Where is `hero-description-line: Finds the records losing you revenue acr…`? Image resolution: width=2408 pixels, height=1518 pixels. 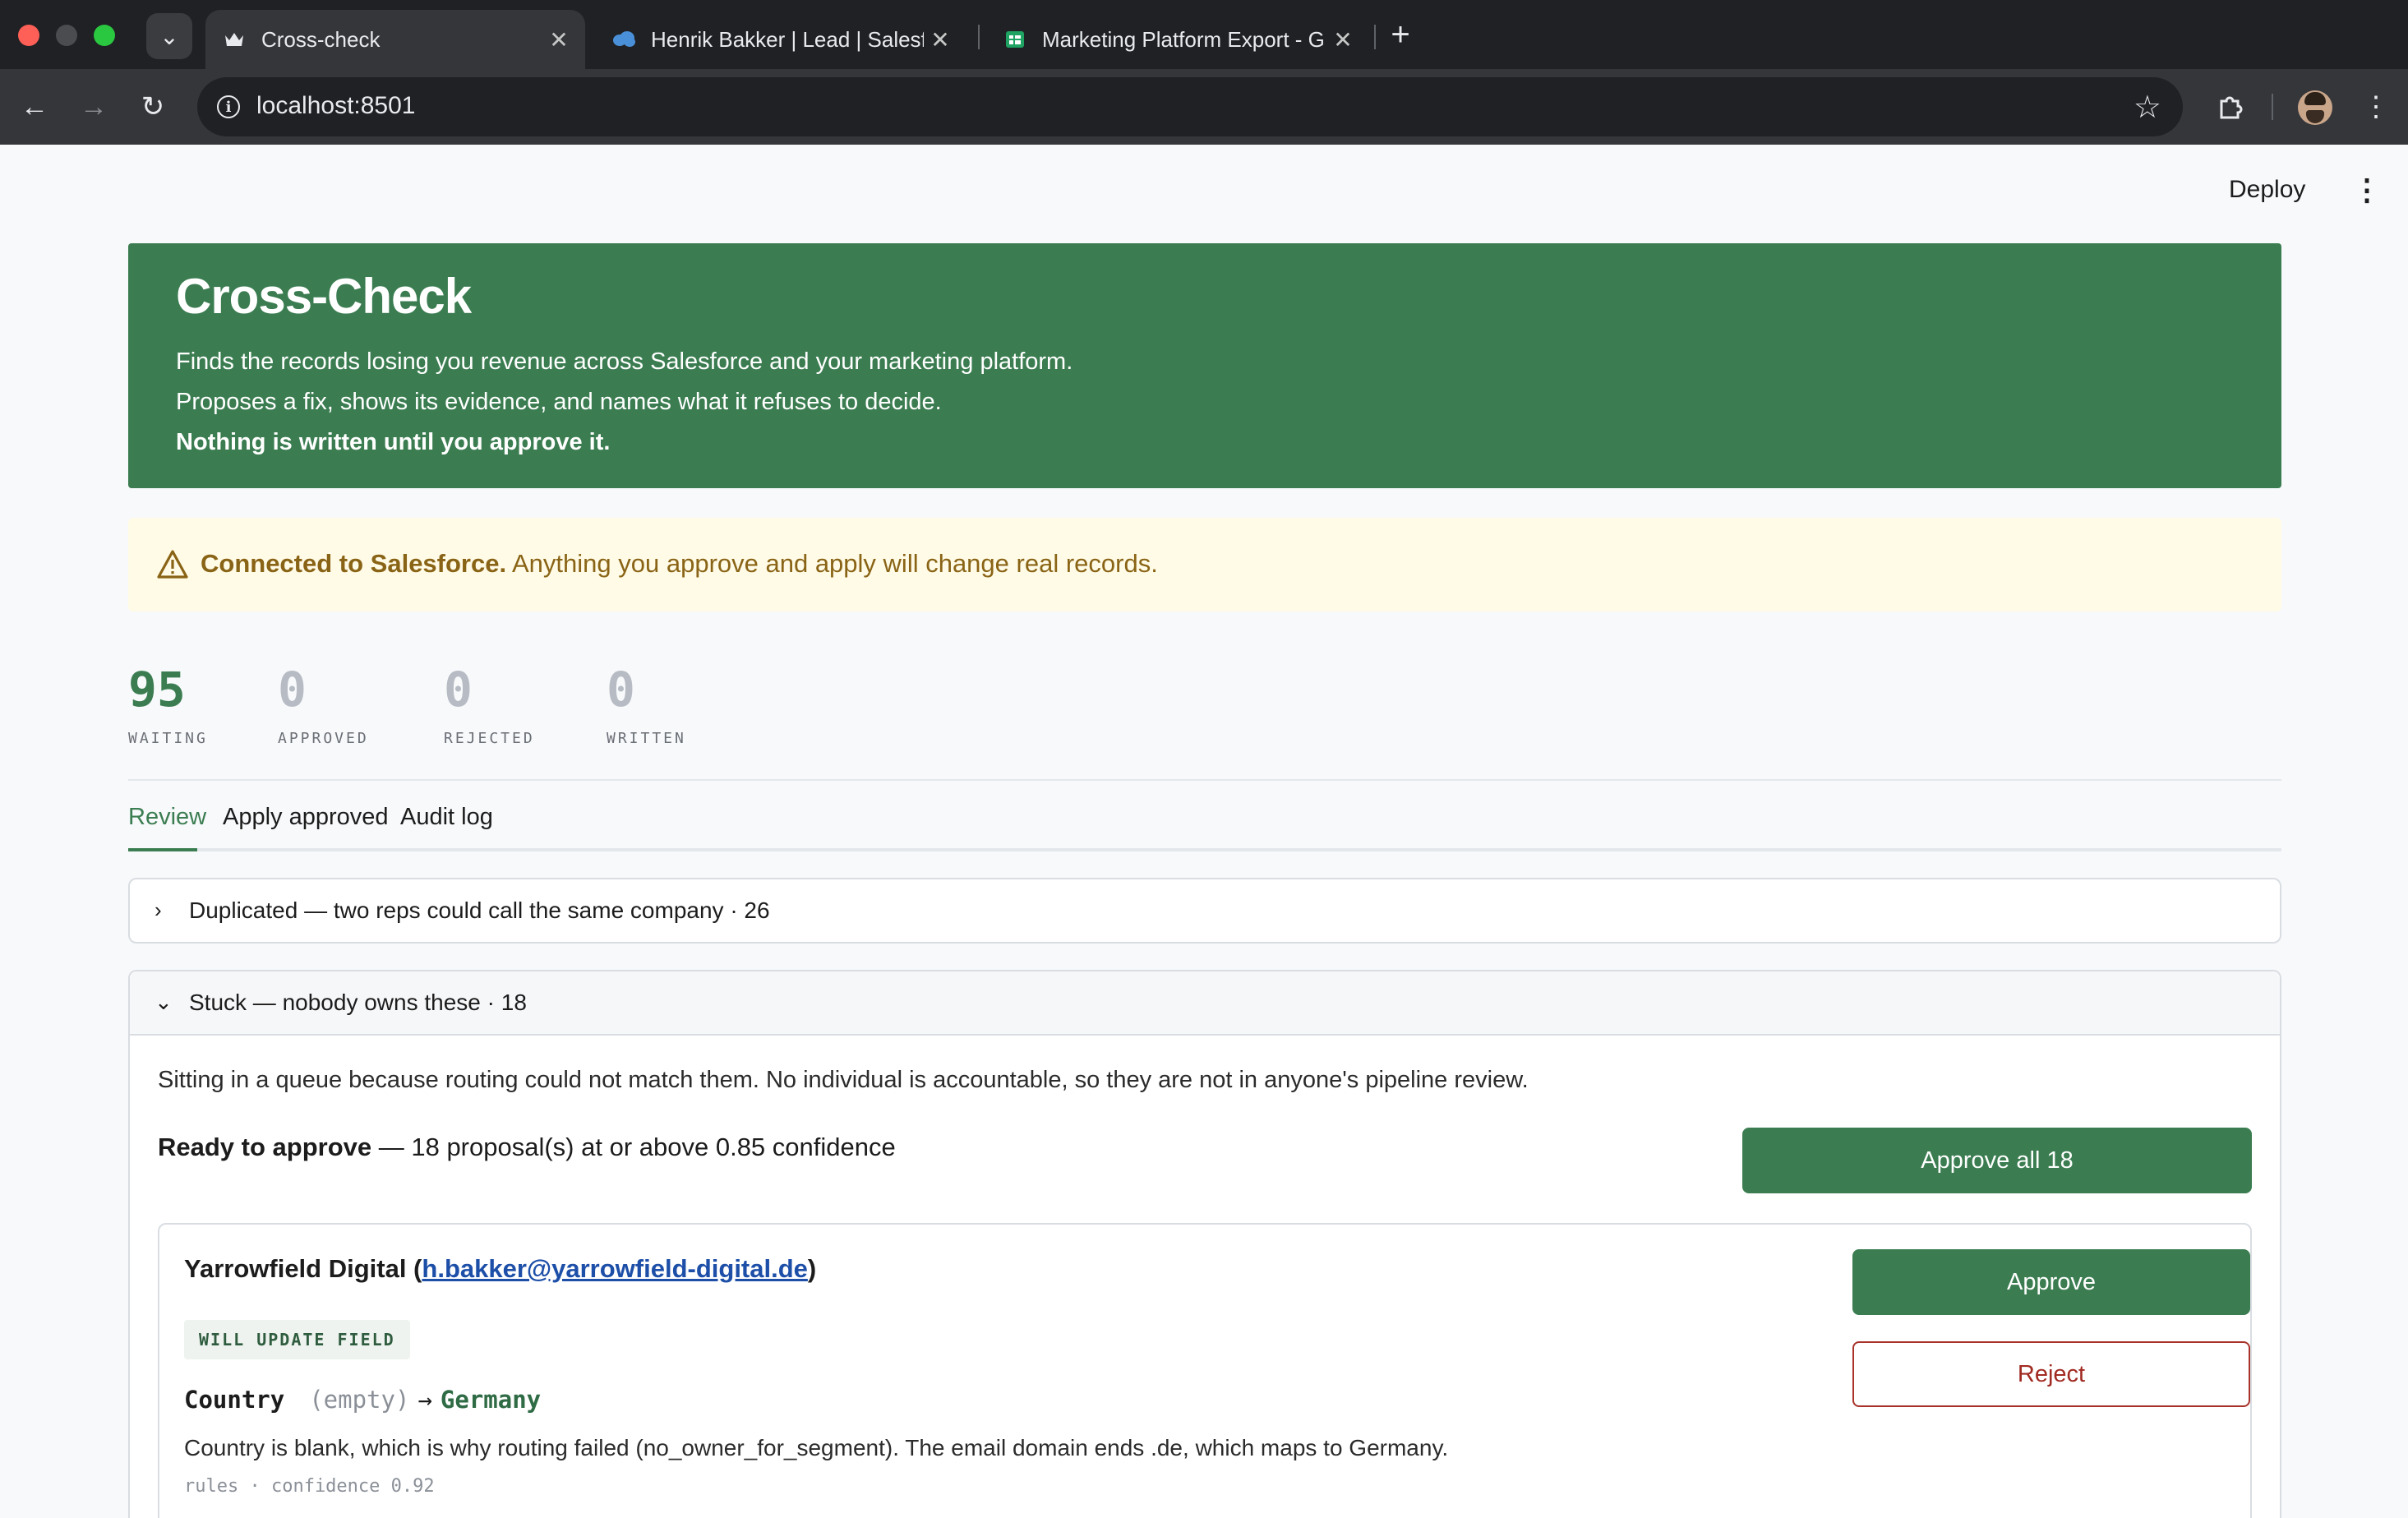 hero-description-line: Finds the records losing you revenue acr… is located at coordinates (624, 361).